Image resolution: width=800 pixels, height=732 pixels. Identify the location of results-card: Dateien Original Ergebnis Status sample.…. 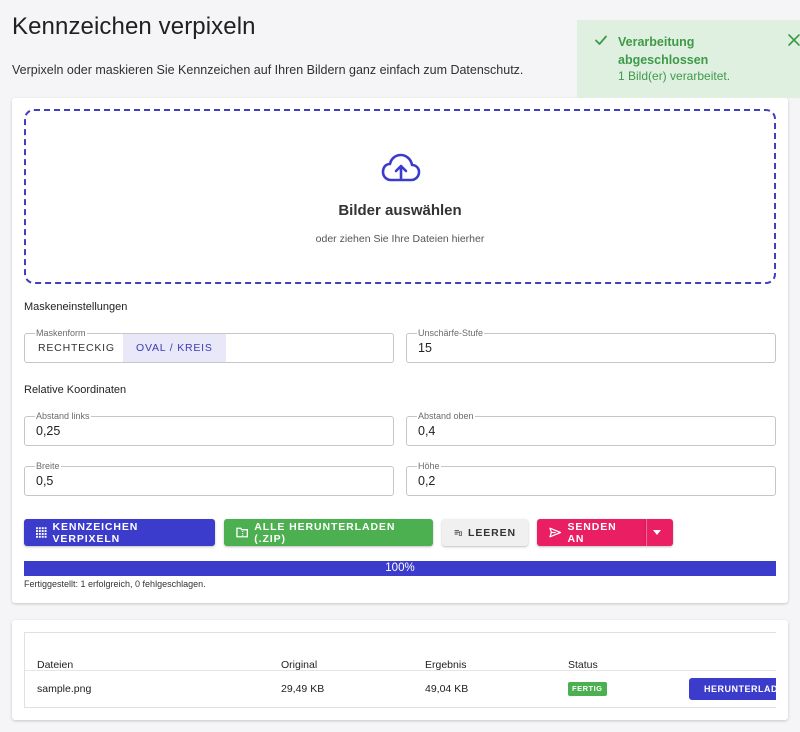
(400, 670).